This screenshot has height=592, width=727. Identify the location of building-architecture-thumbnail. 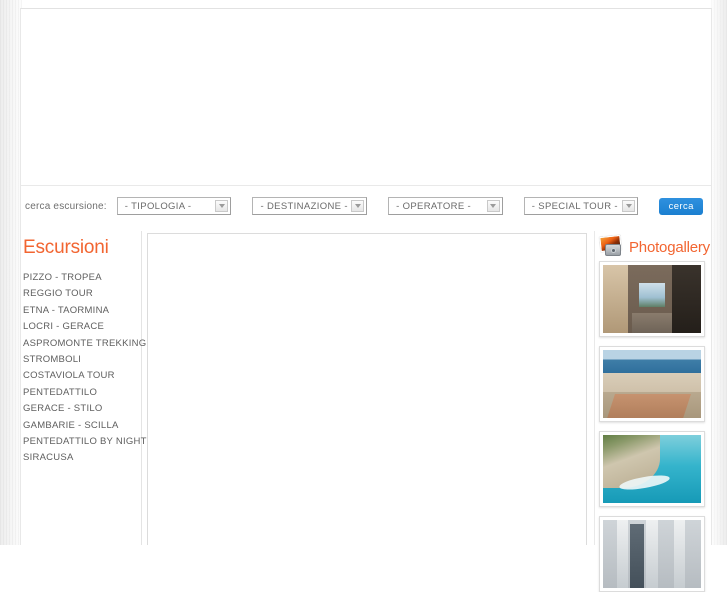
(652, 554).